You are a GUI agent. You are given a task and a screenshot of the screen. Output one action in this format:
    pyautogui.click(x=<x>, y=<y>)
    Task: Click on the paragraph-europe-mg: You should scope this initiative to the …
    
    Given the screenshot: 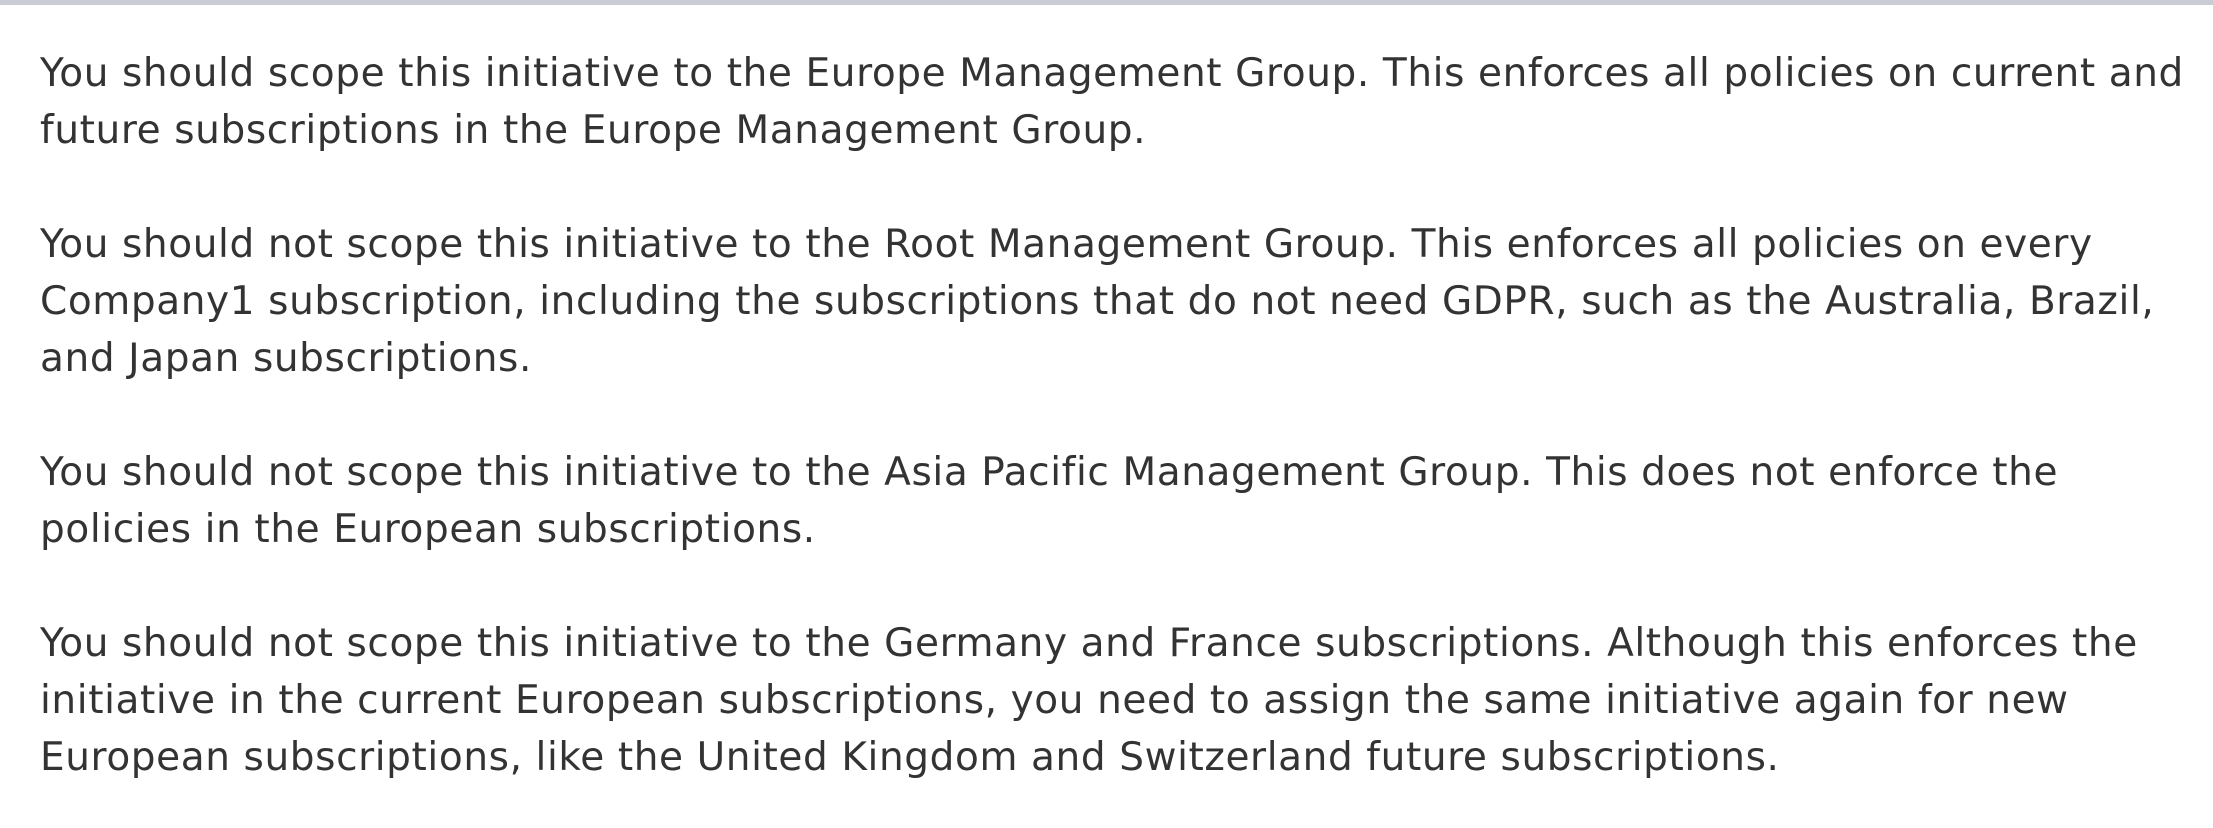 What is the action you would take?
    pyautogui.click(x=1112, y=102)
    